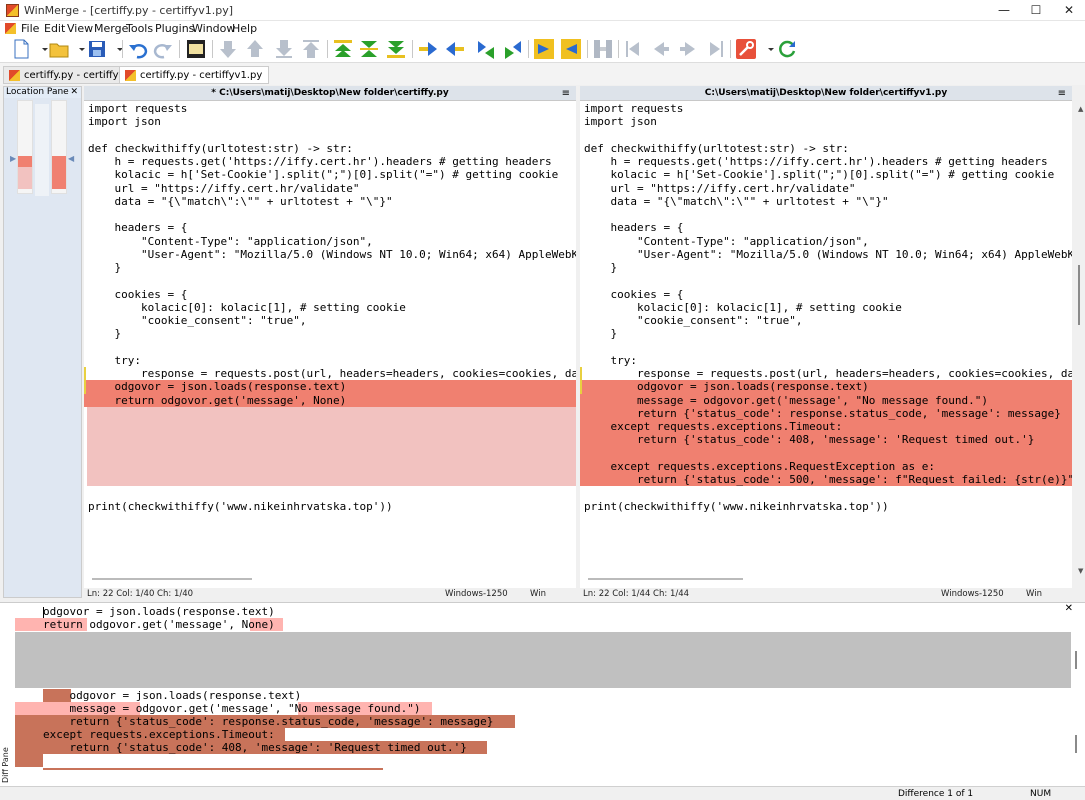 The image size is (1085, 800). Describe the element at coordinates (746, 49) in the screenshot. I see `options-icon` at that location.